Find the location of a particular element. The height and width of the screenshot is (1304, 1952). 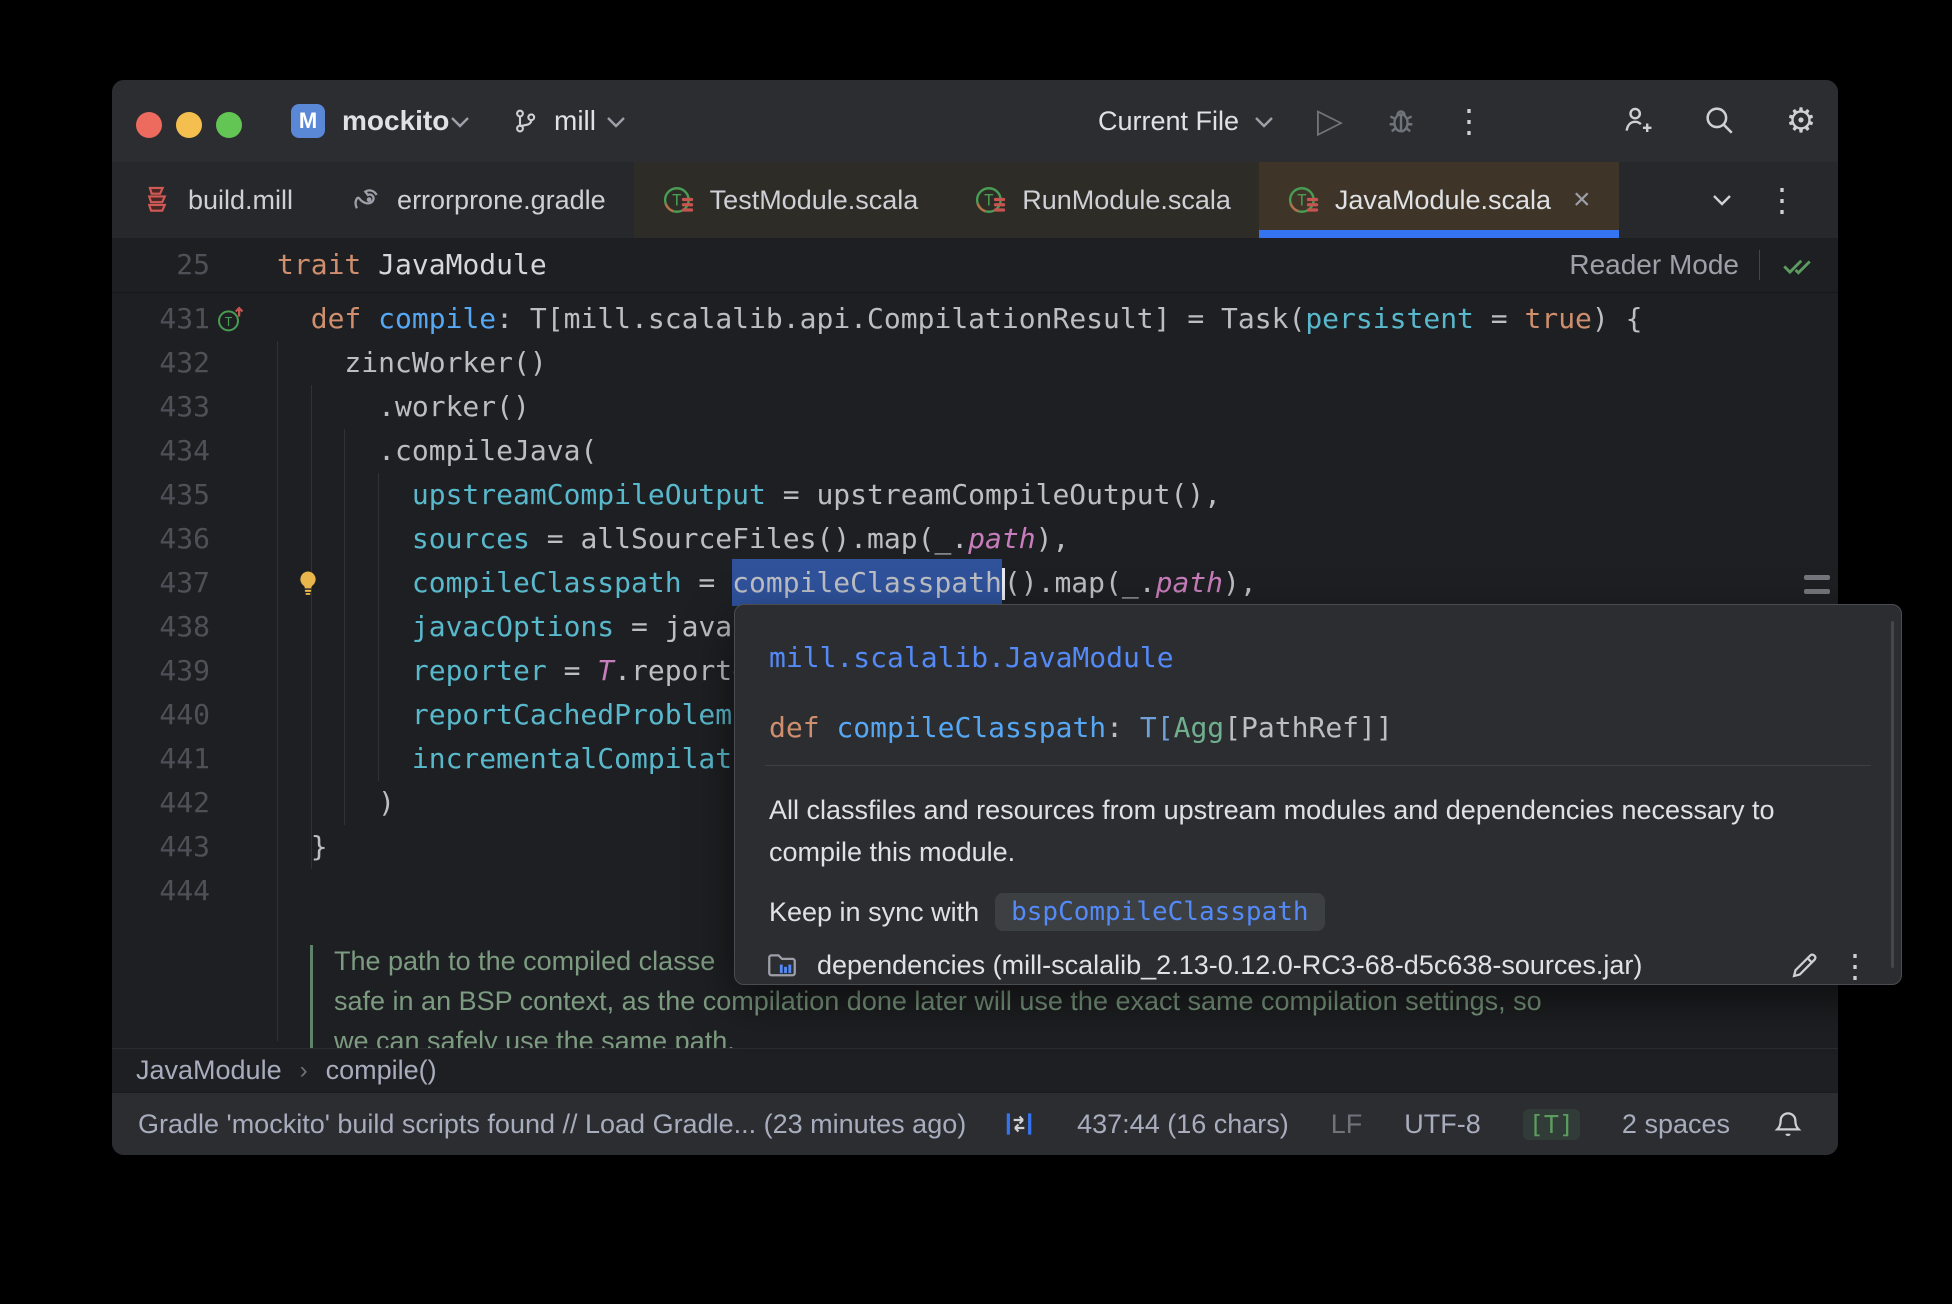

tab-label: errorprone.gradle is located at coordinates (501, 199).